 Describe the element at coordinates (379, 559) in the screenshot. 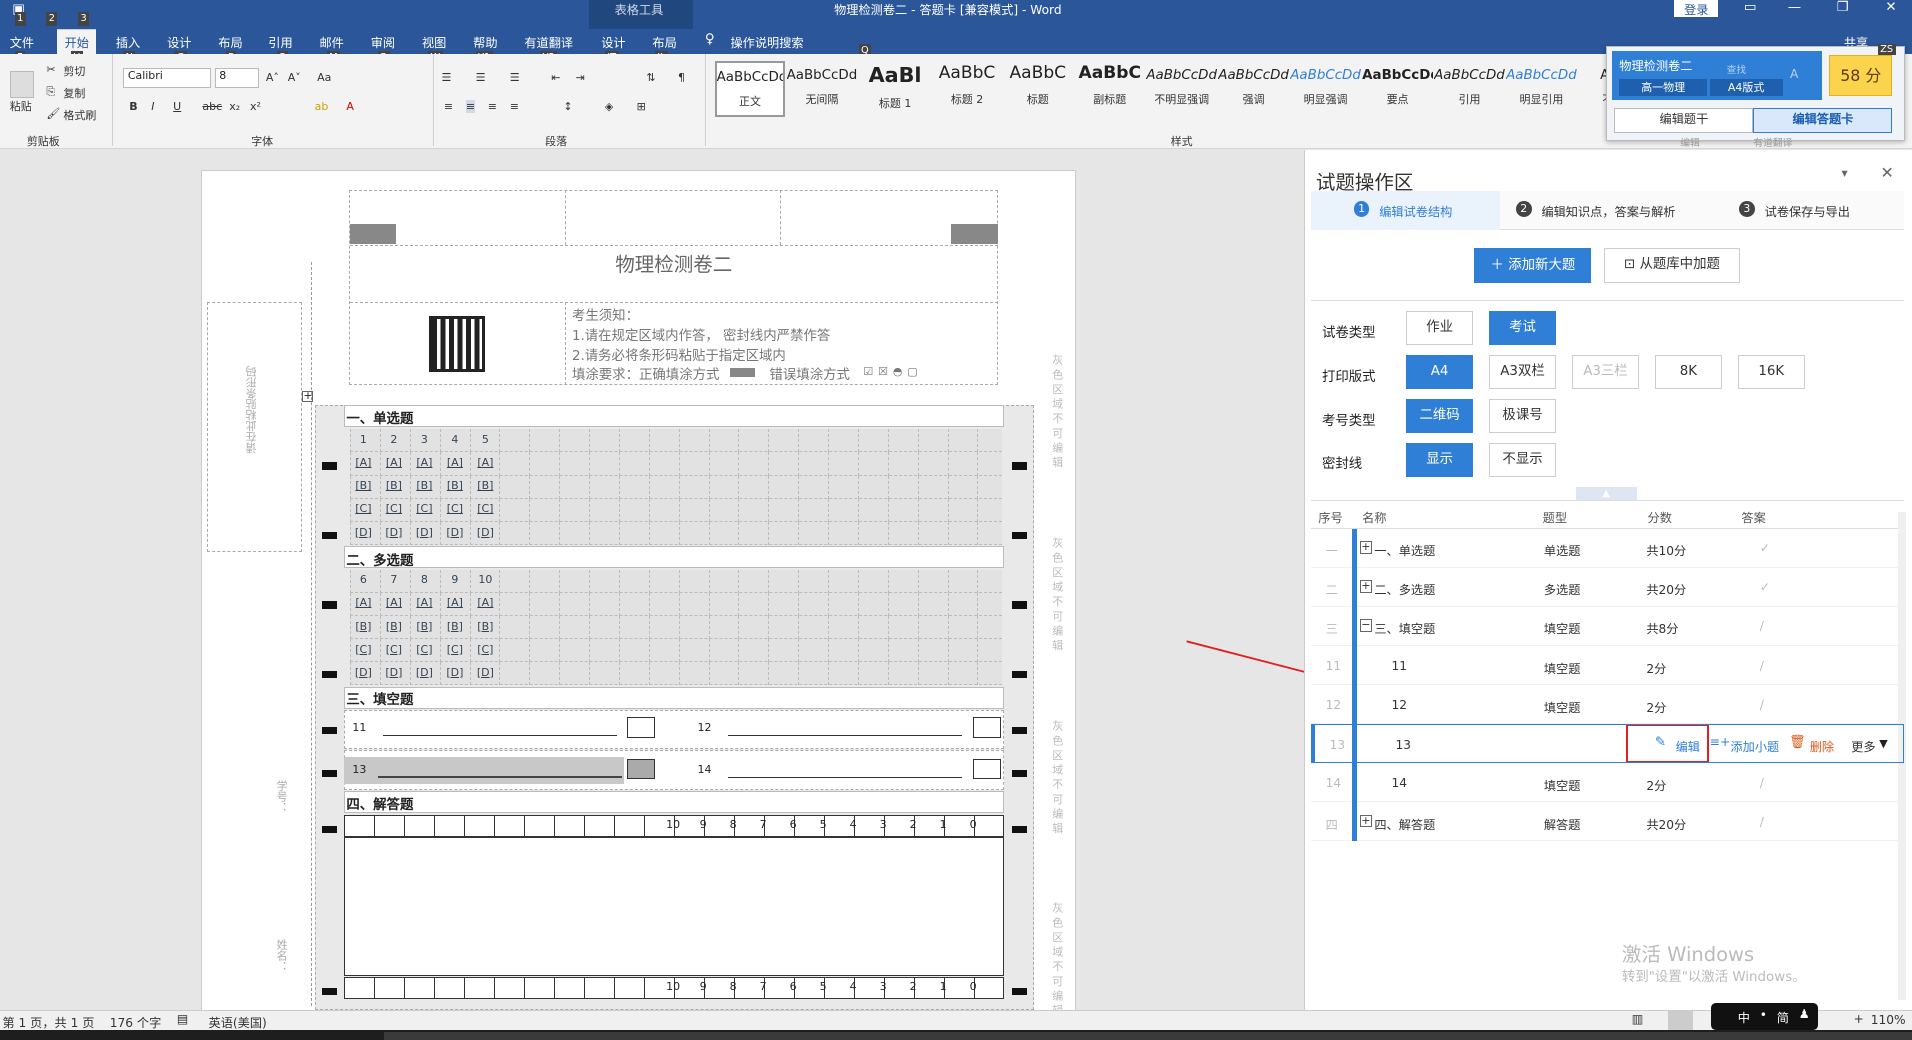

I see `section-multi-choice: 二、多选题` at that location.